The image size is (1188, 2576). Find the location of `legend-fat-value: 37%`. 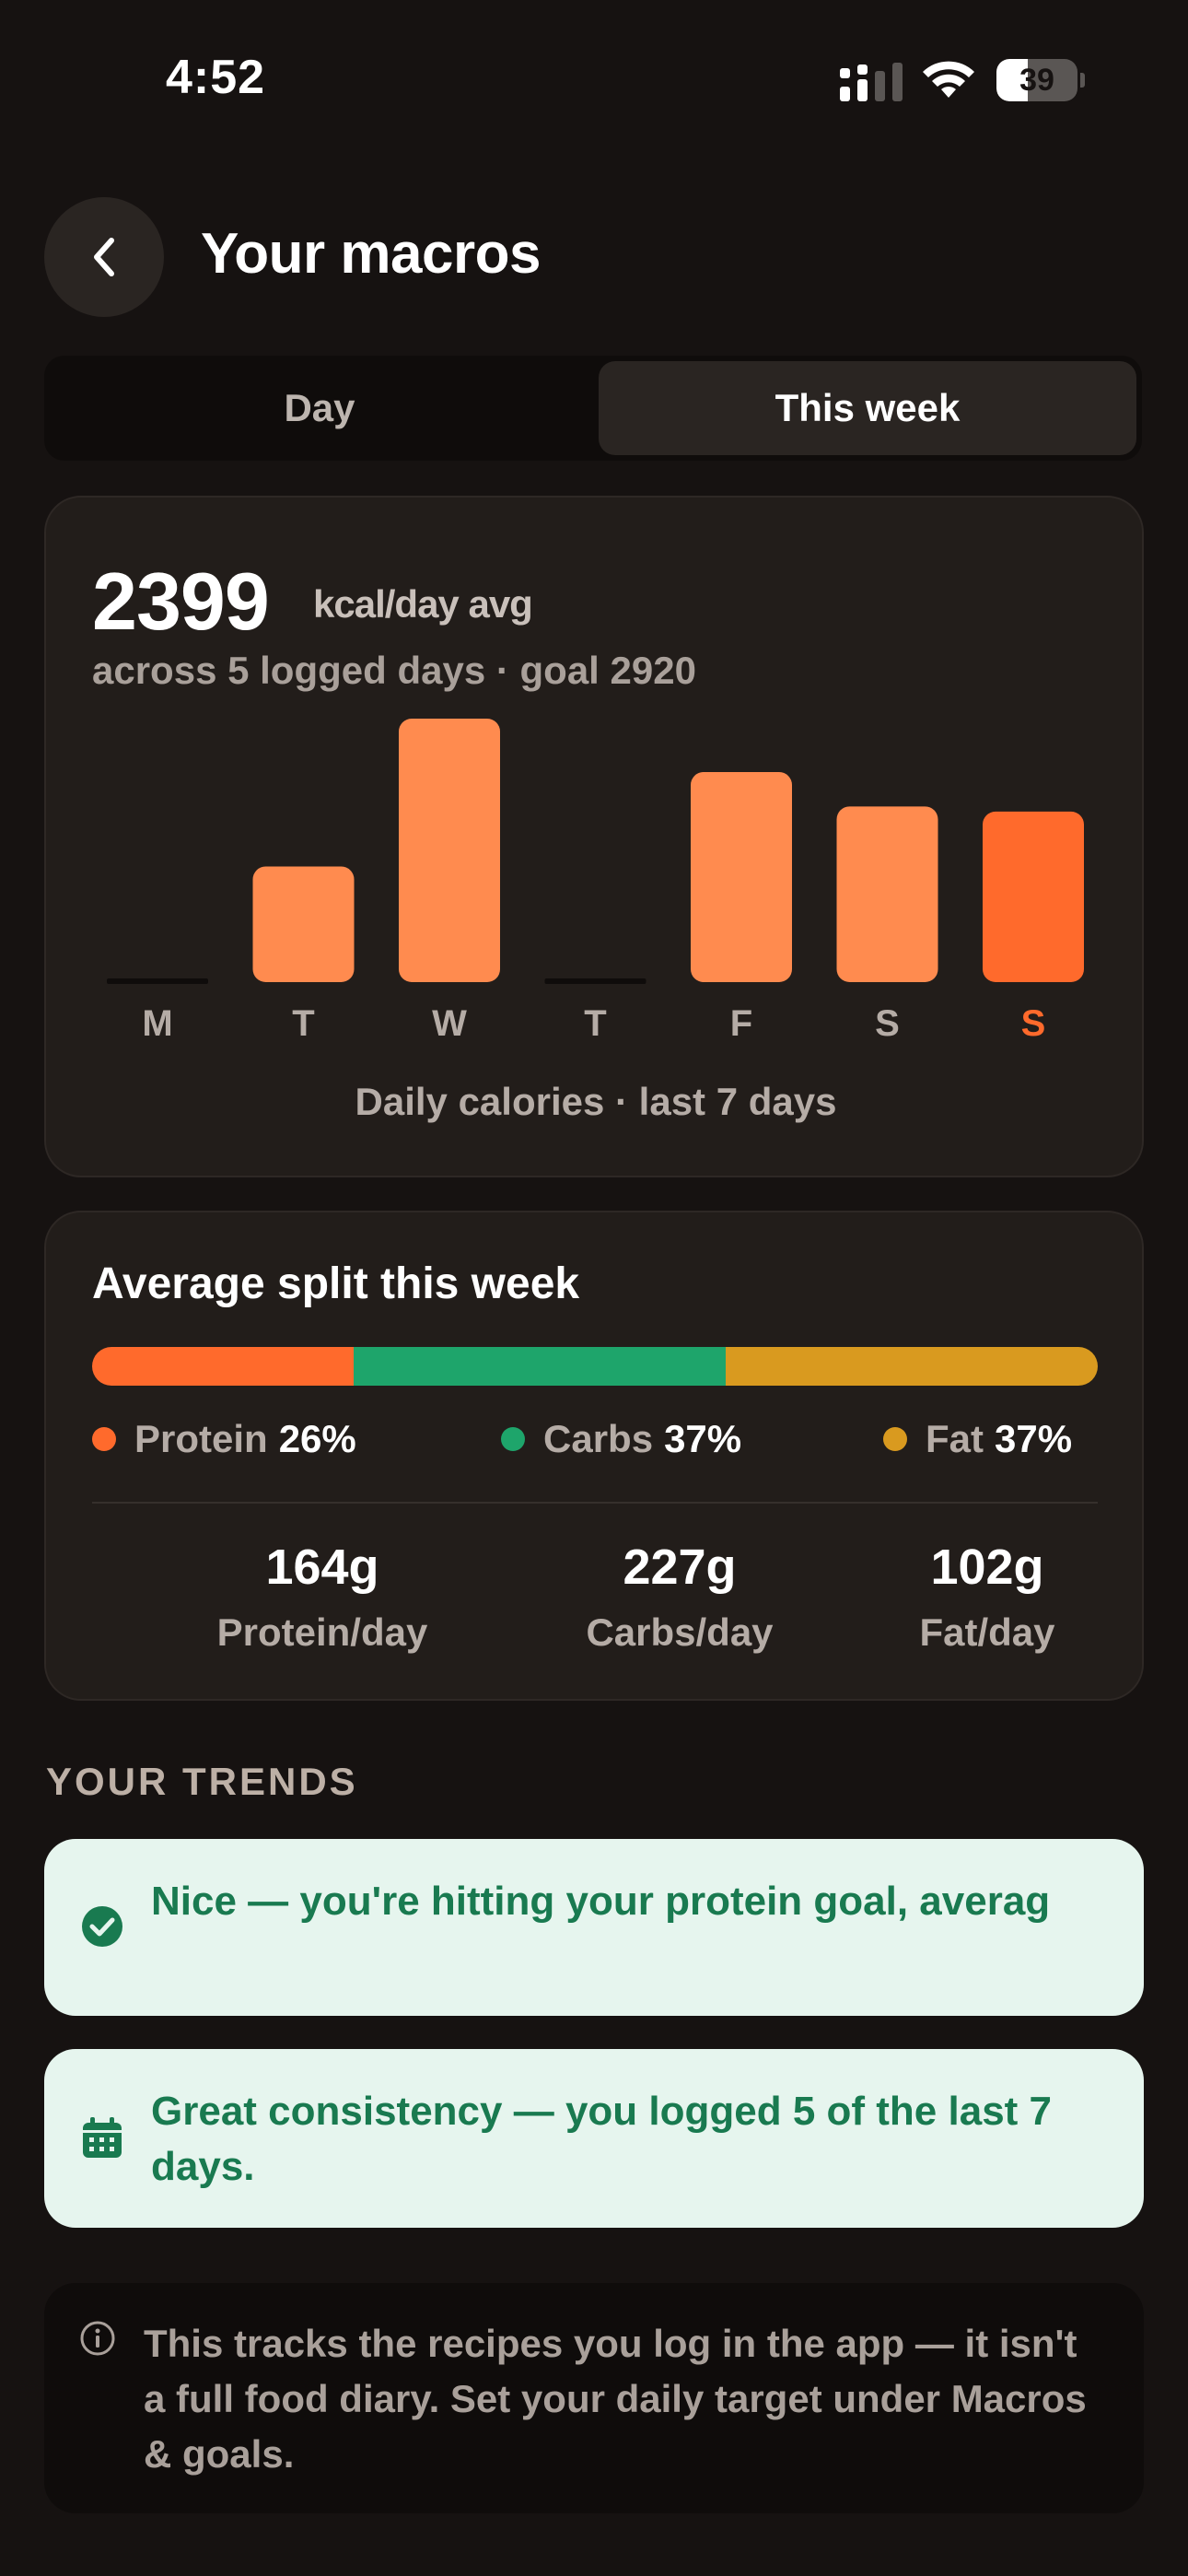

legend-fat-value: 37% is located at coordinates (1034, 1438).